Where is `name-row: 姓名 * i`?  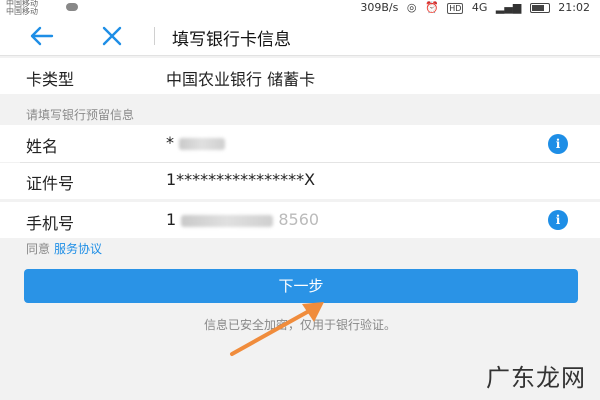 name-row: 姓名 * i is located at coordinates (300, 143).